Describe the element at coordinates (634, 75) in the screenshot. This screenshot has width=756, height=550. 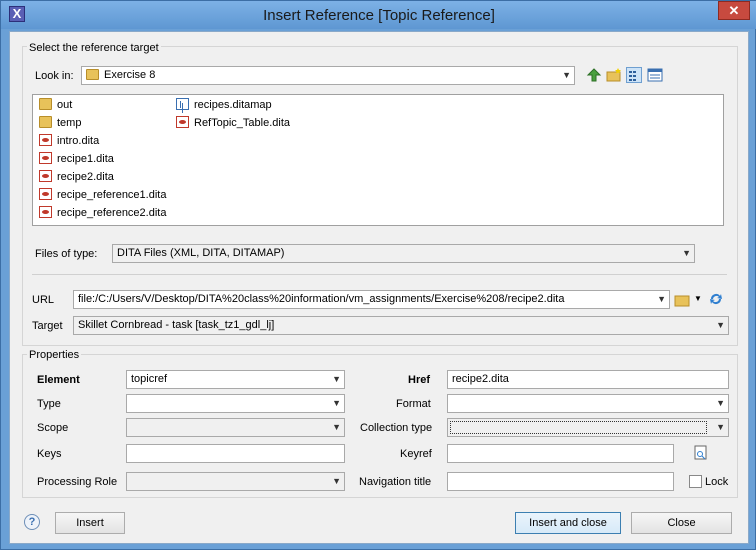
I see `list-view-icon` at that location.